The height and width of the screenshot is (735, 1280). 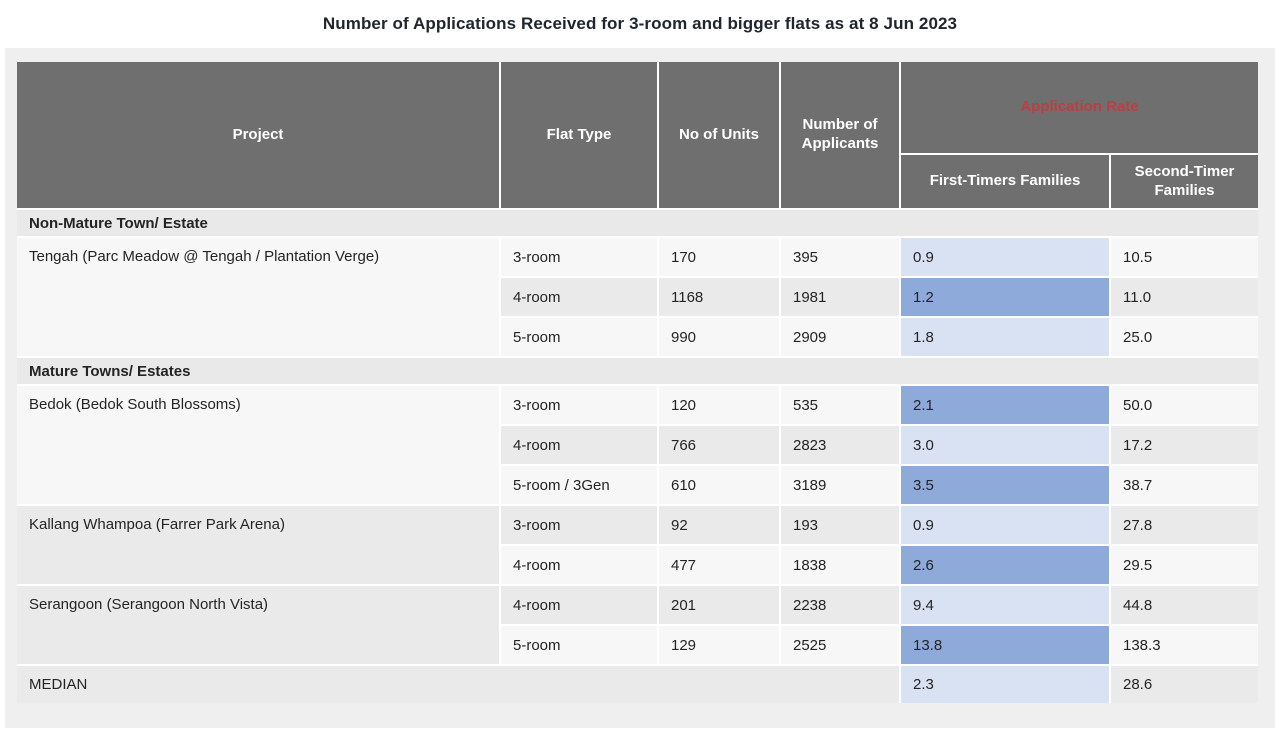 I want to click on first-timer-rate-cell: 2.3, so click(x=1005, y=684).